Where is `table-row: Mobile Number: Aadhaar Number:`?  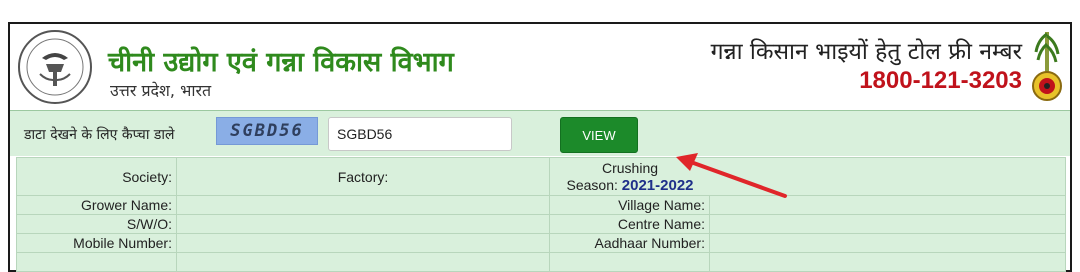 table-row: Mobile Number: Aadhaar Number: is located at coordinates (541, 243).